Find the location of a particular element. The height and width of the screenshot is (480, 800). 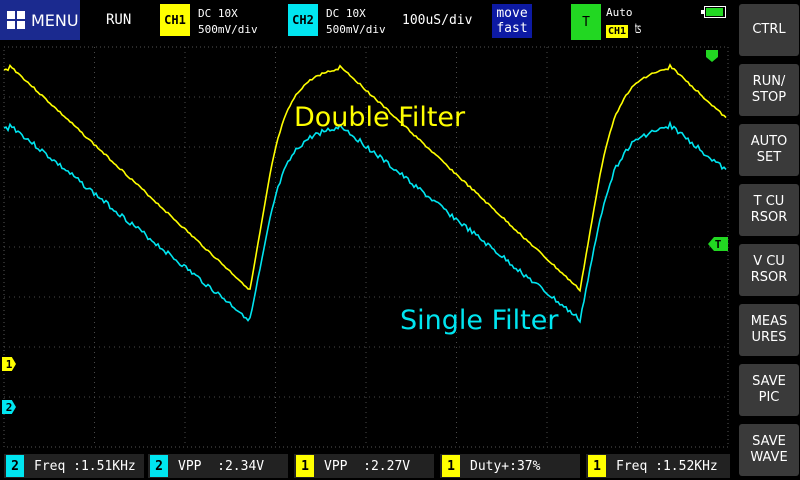

menu-button: MENU is located at coordinates (40, 20).